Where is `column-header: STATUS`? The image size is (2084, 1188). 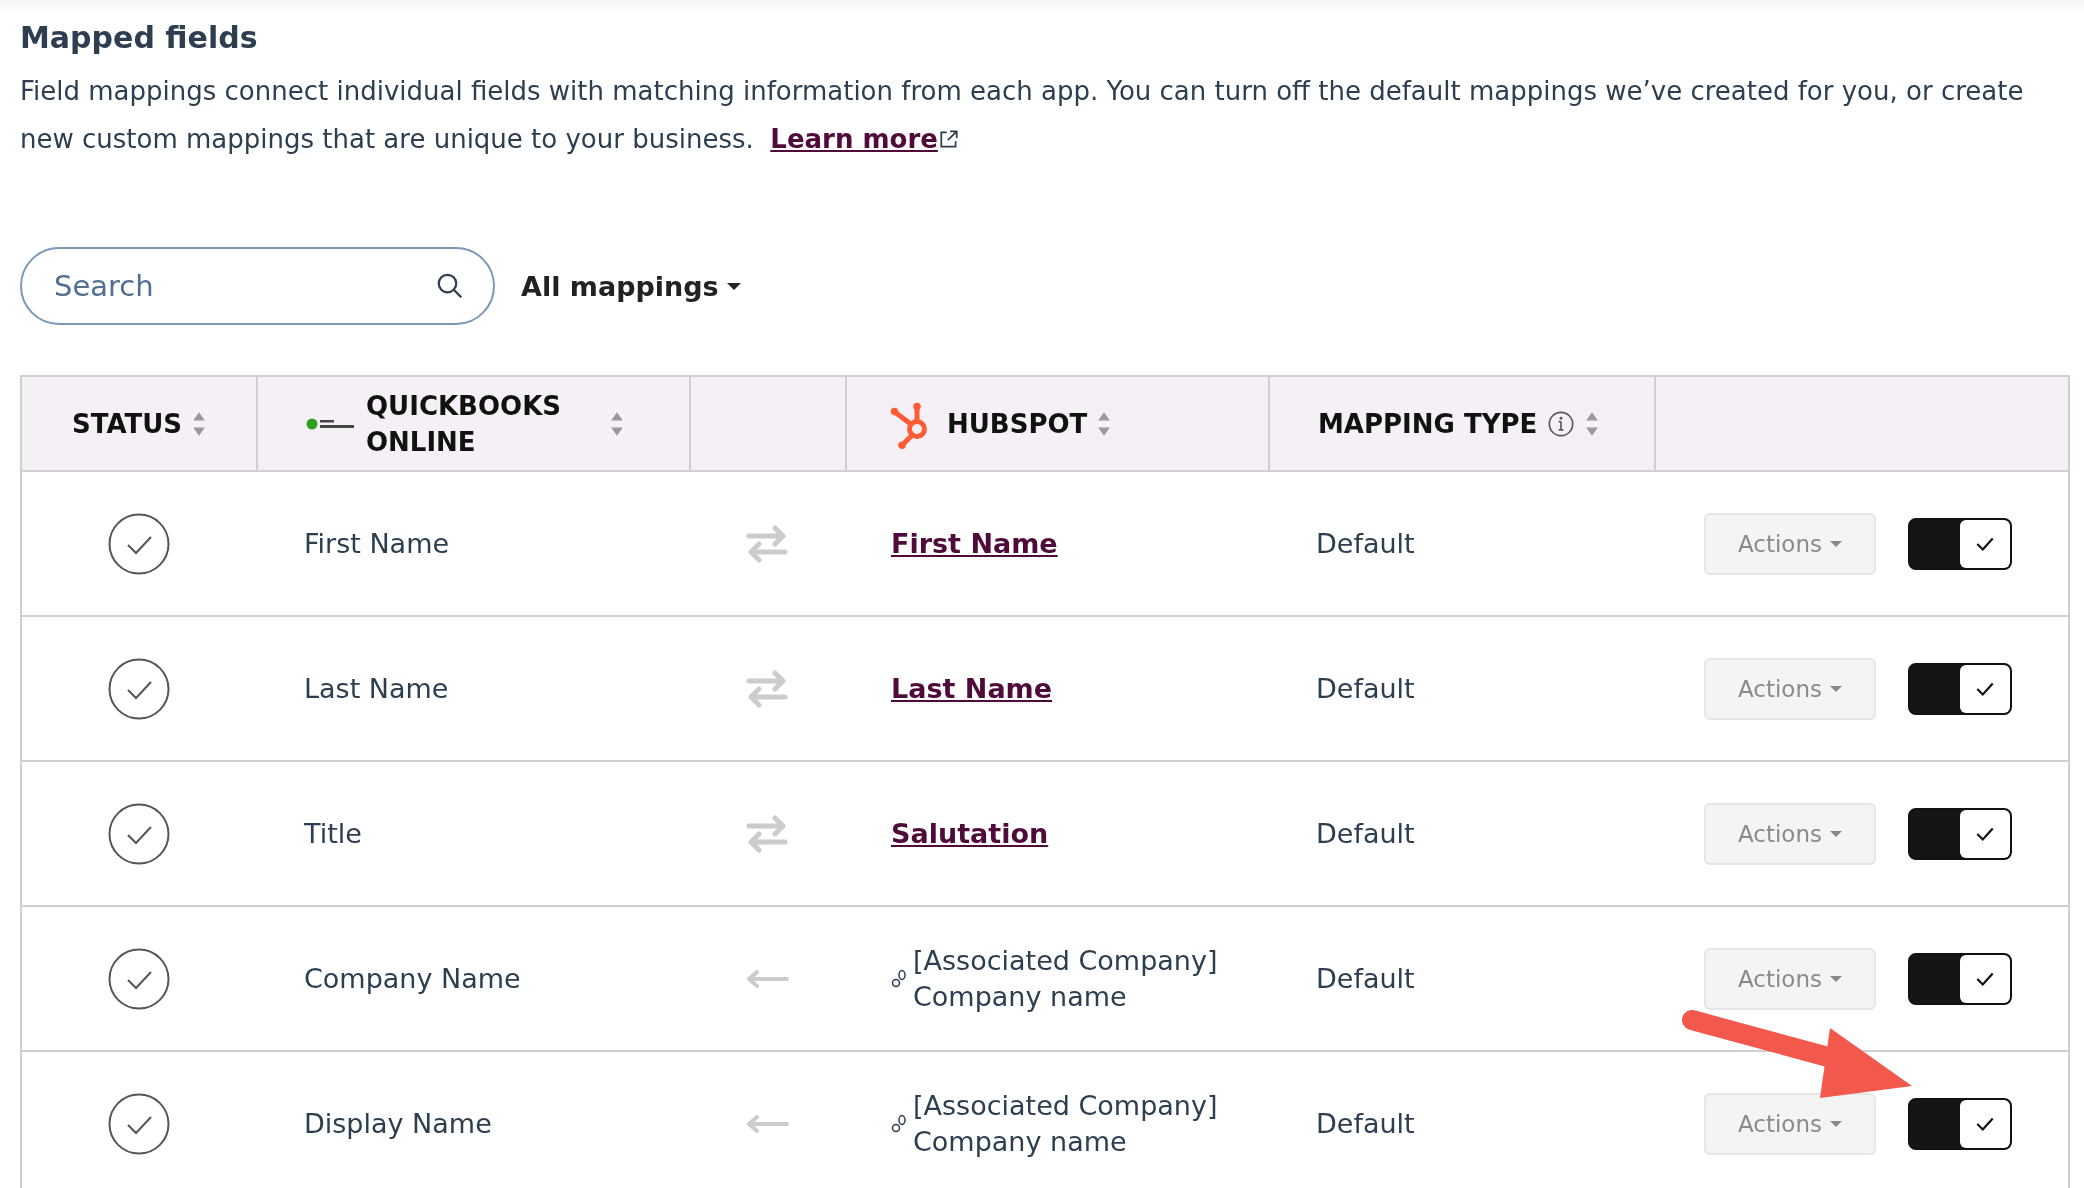 column-header: STATUS is located at coordinates (127, 423).